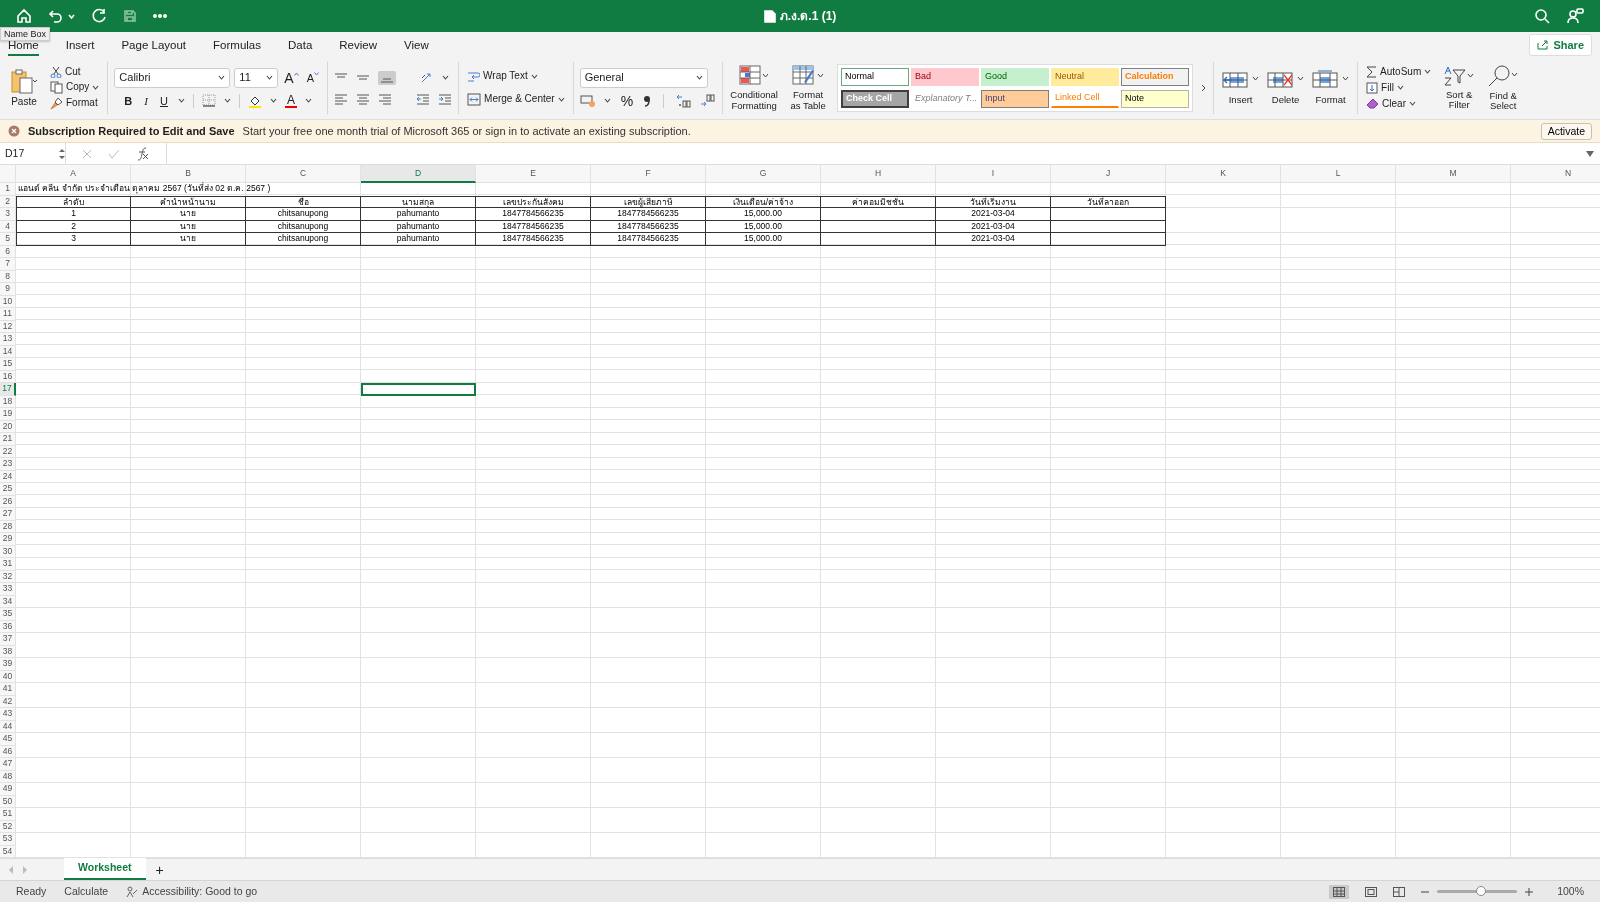 This screenshot has width=1600, height=902. Describe the element at coordinates (172, 77) in the screenshot. I see `font-name-dropdown: Calibri` at that location.